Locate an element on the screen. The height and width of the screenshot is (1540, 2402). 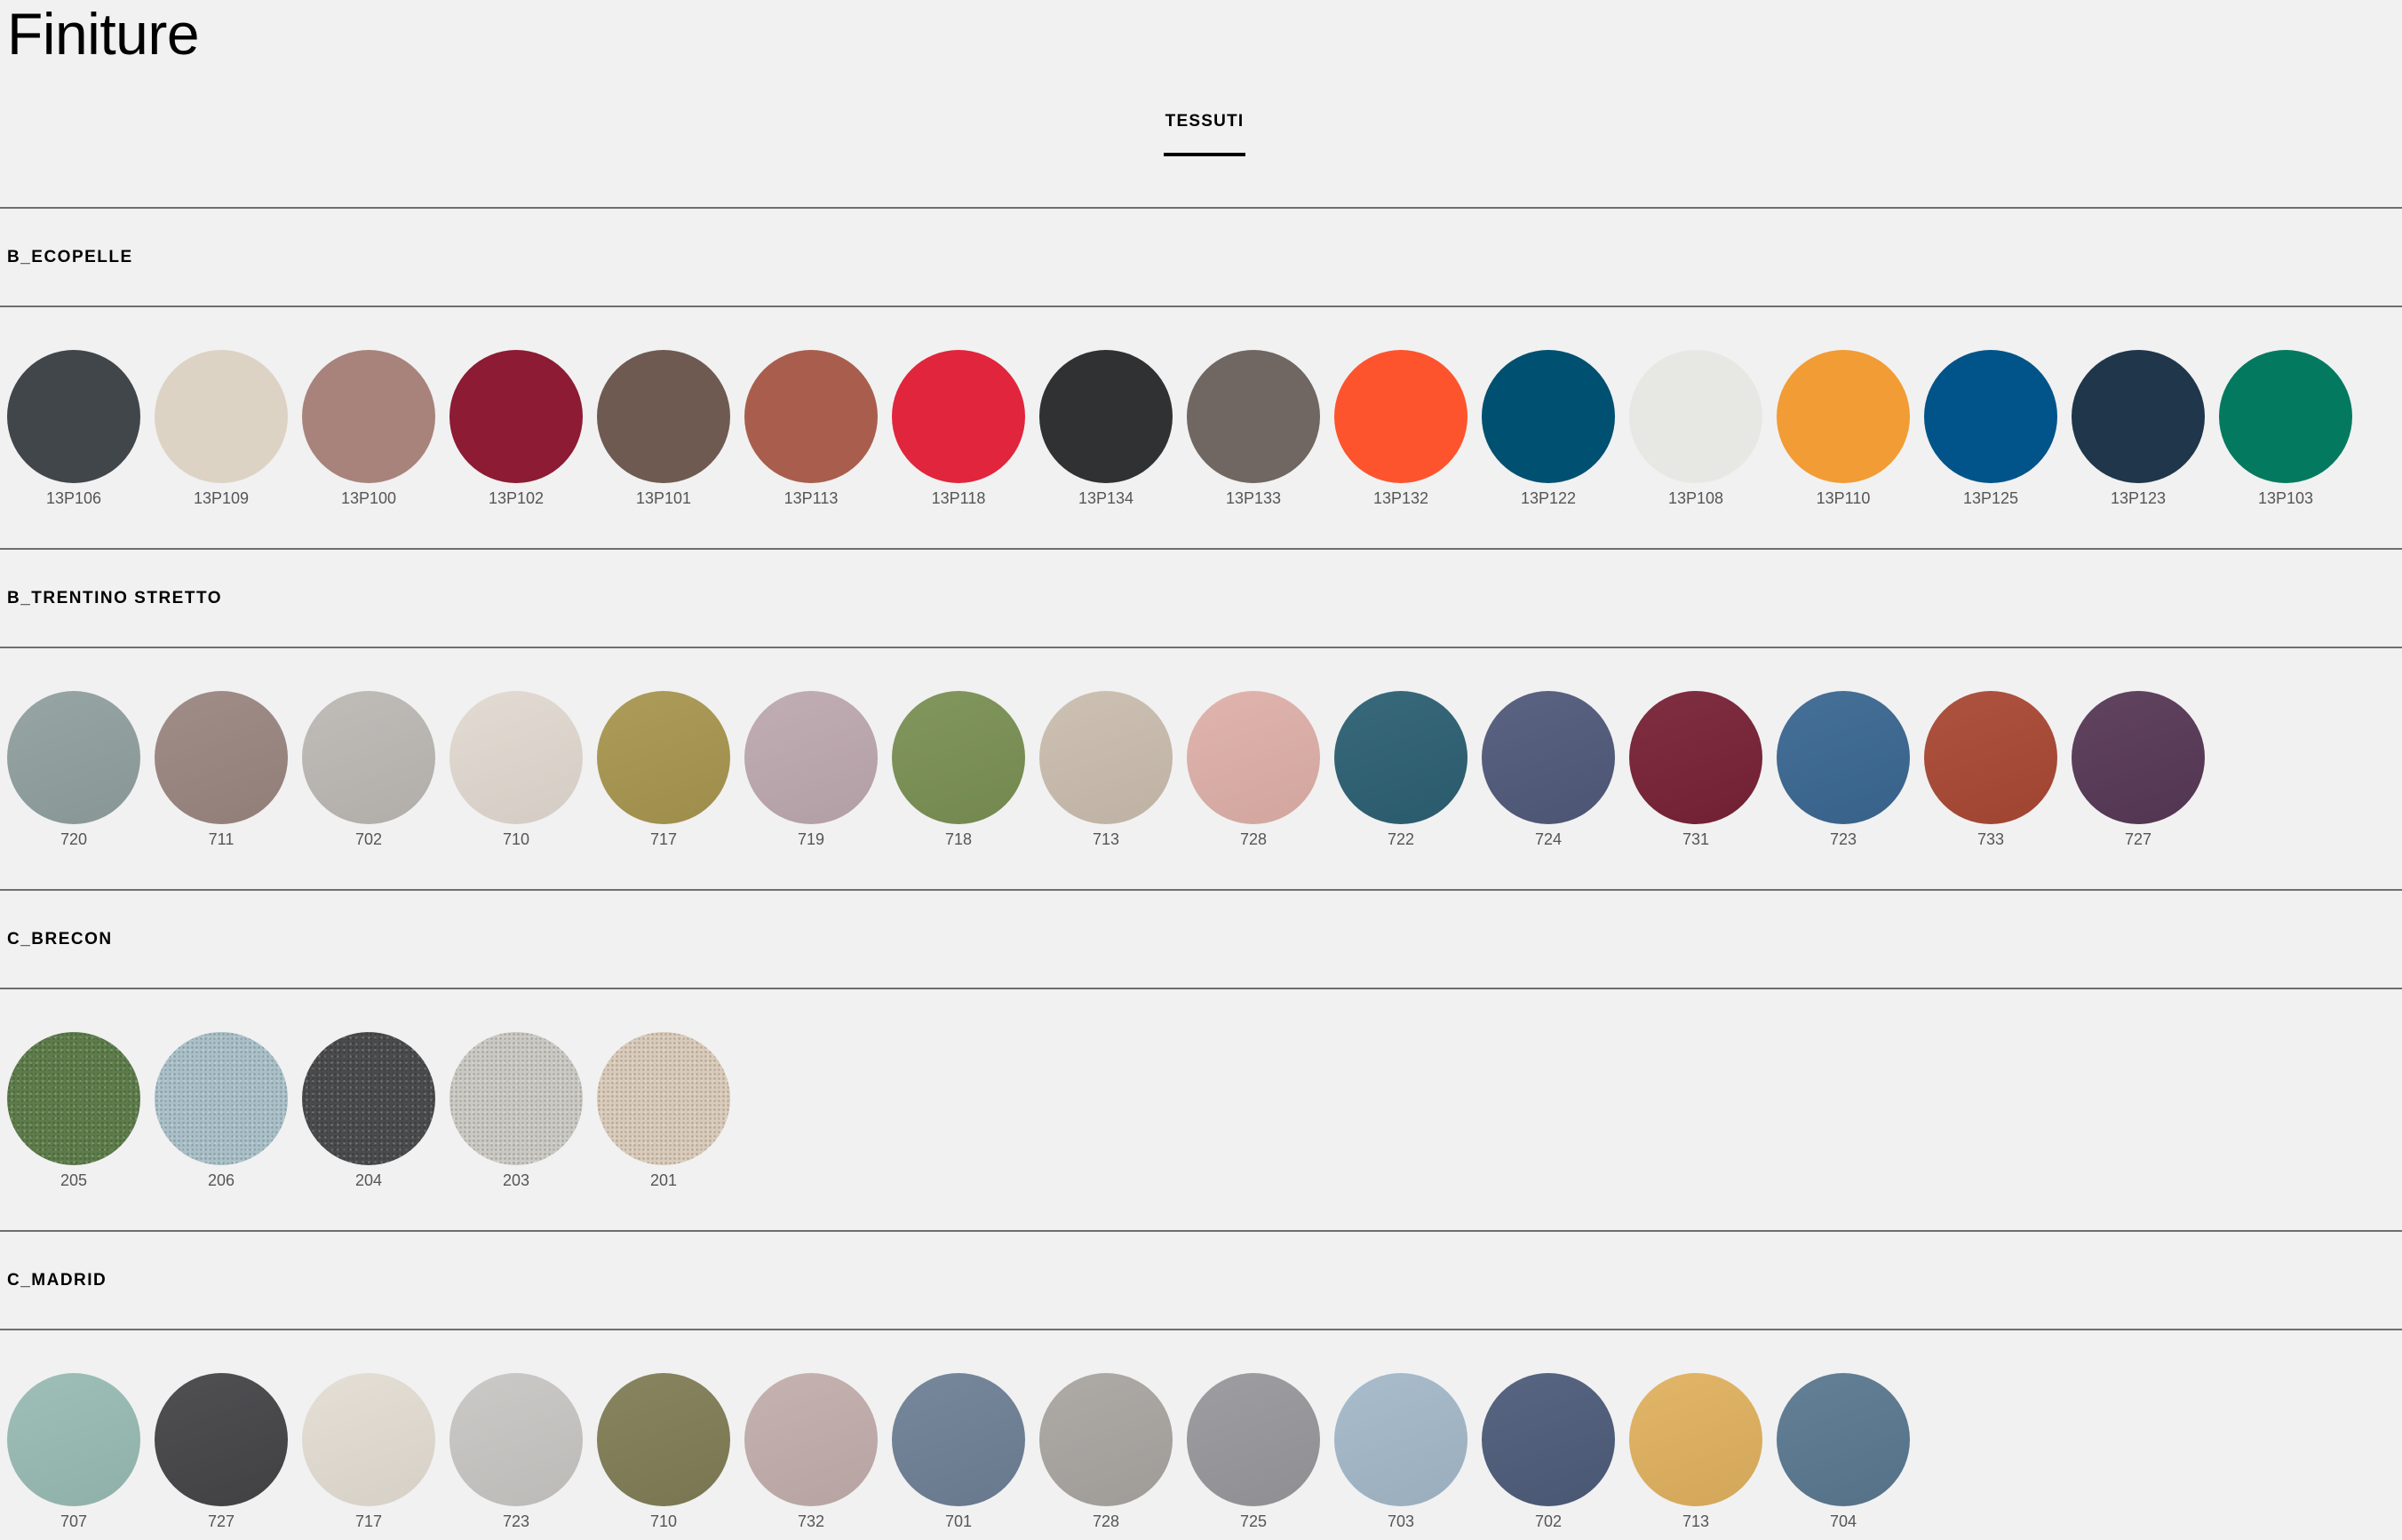
color-swatch: 707 is located at coordinates (73, 1452).